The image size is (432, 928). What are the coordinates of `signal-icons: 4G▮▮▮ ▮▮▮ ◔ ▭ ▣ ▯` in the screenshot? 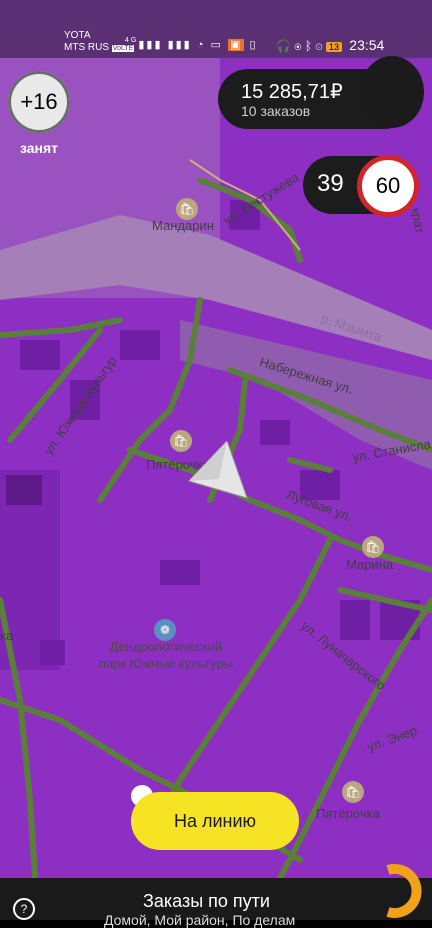 It's located at (191, 44).